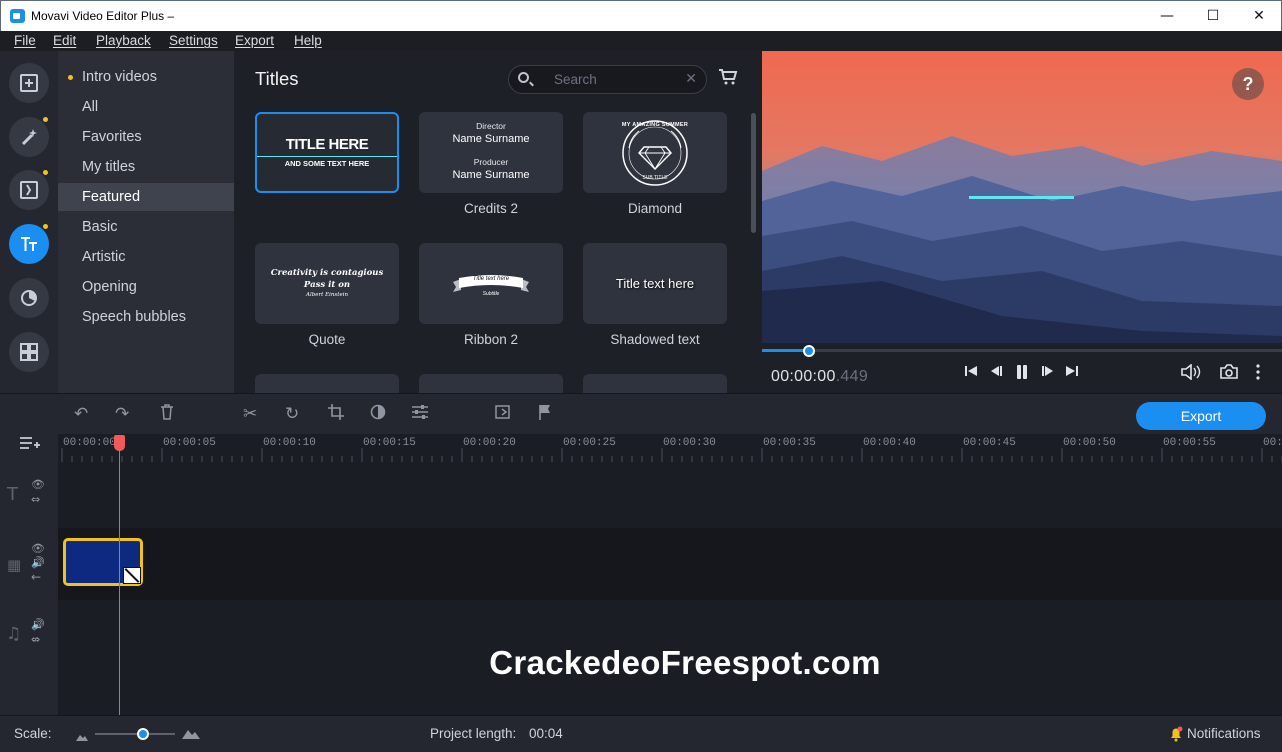  I want to click on volume-icon, so click(1191, 373).